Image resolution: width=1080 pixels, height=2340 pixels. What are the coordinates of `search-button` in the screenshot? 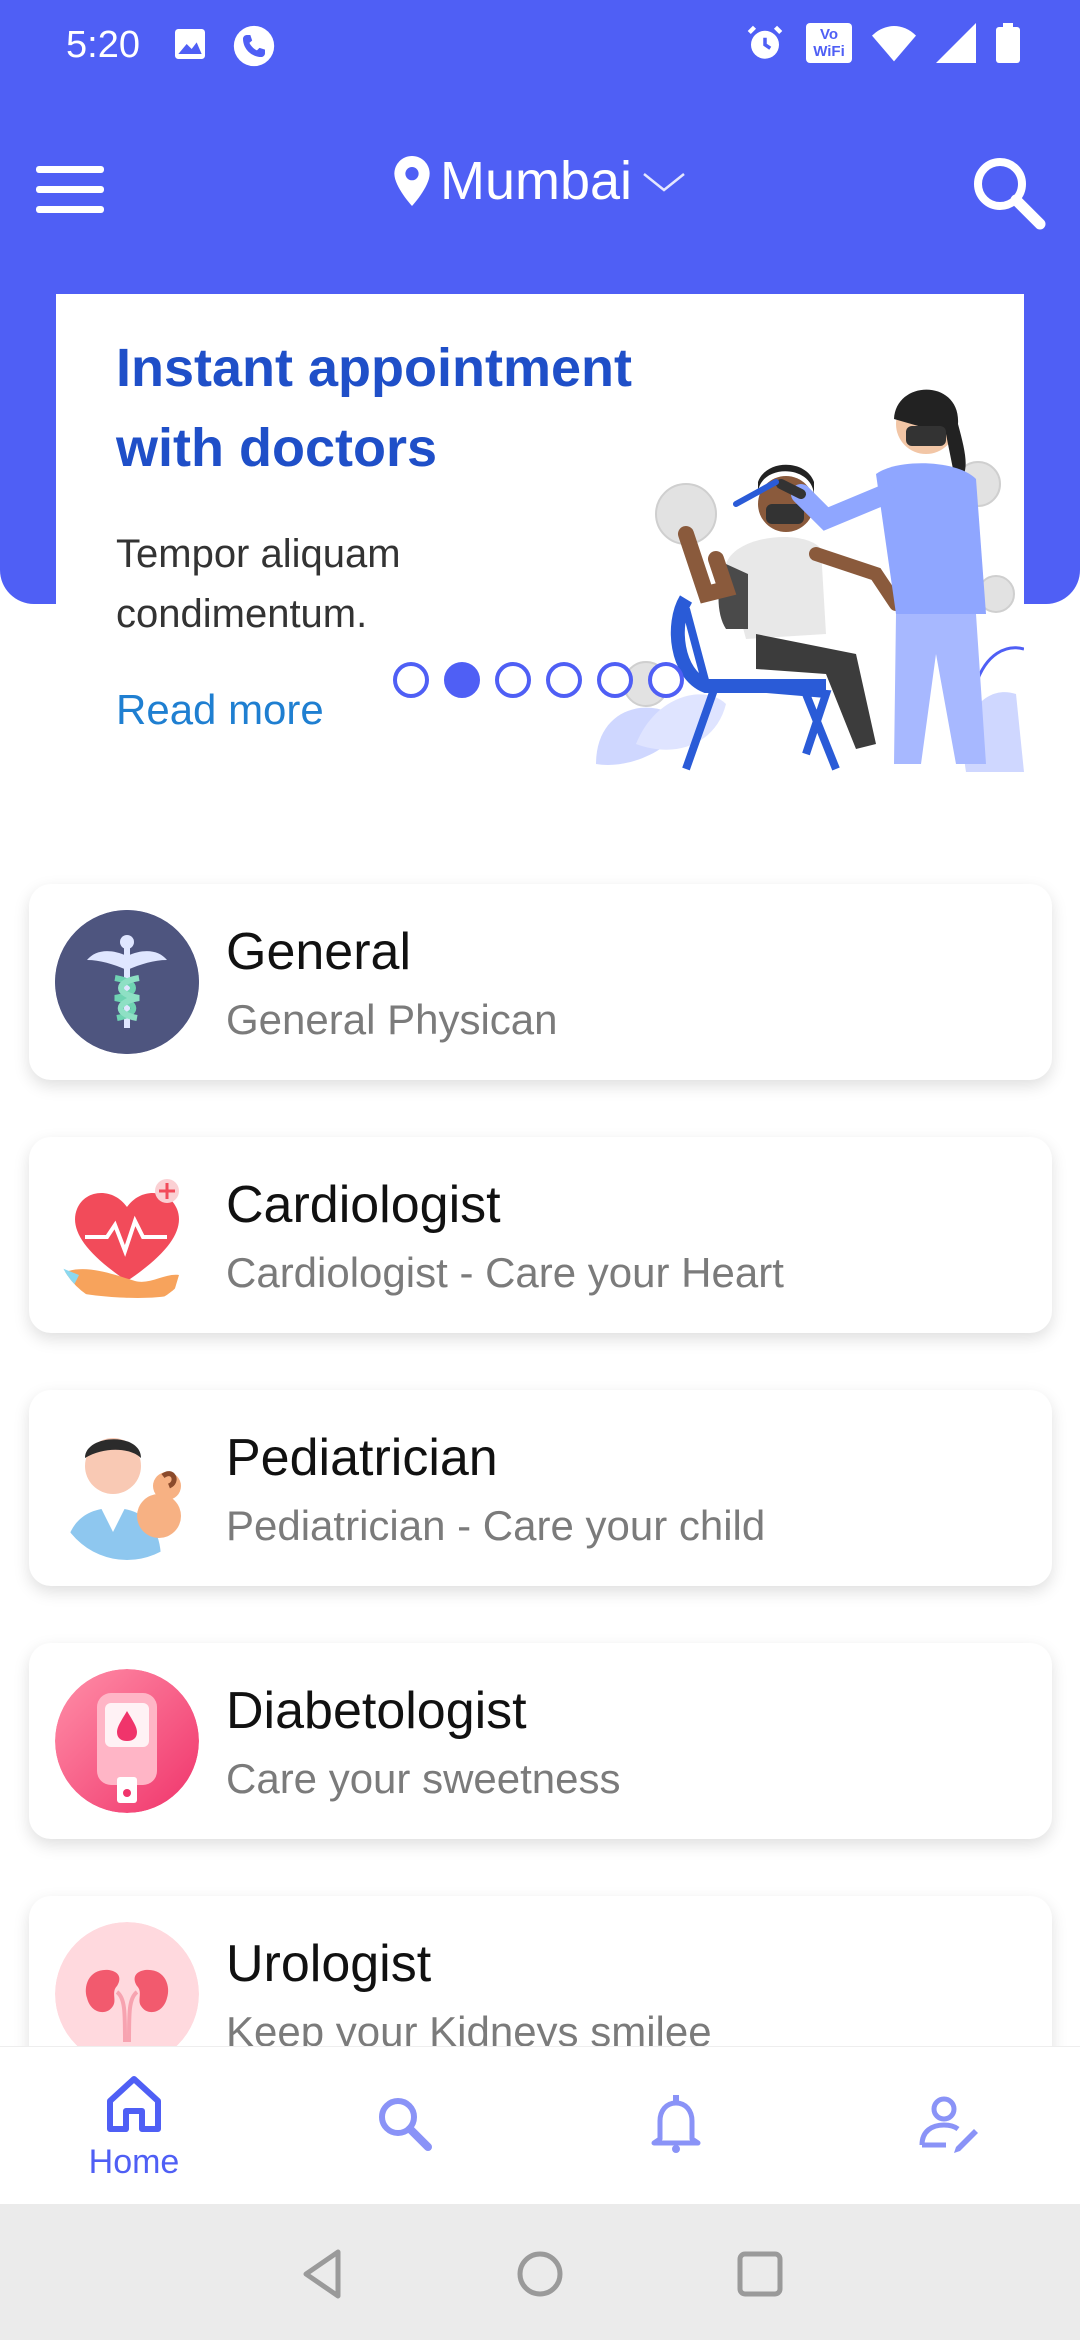 It's located at (1008, 192).